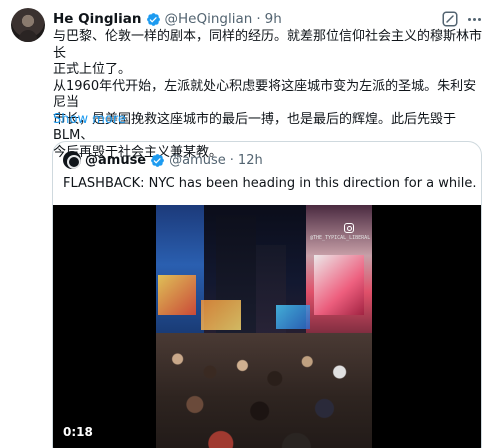 The image size is (490, 448). Describe the element at coordinates (97, 19) in the screenshot. I see `author-name: He Qinglian` at that location.